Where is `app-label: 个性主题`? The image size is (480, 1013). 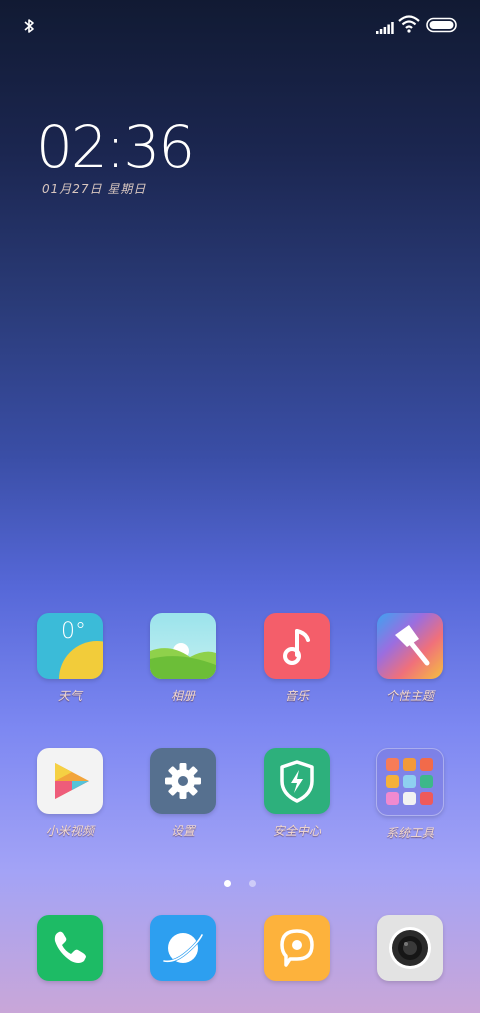
app-label: 个性主题 is located at coordinates (409, 696).